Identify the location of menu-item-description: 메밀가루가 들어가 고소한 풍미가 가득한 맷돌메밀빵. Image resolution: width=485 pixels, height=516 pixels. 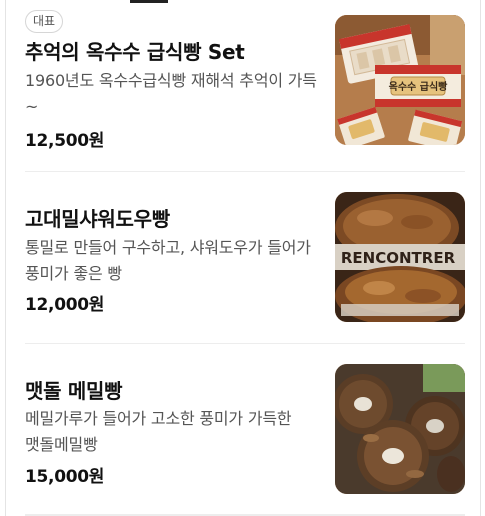
(158, 431).